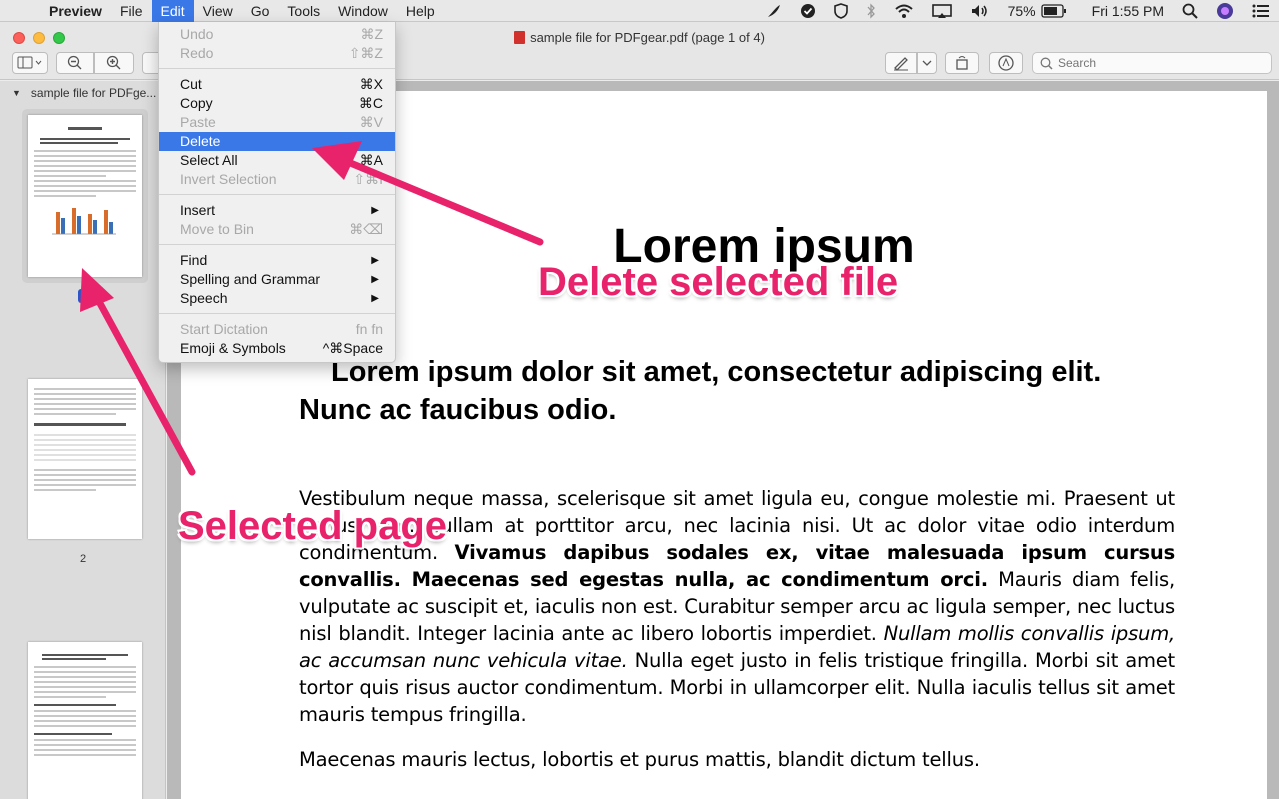 This screenshot has width=1279, height=799. I want to click on sidebar-icon, so click(29, 62).